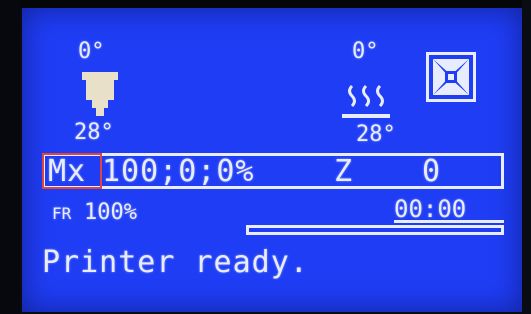 Image resolution: width=531 pixels, height=314 pixels. I want to click on print-time: 00:00, so click(430, 209).